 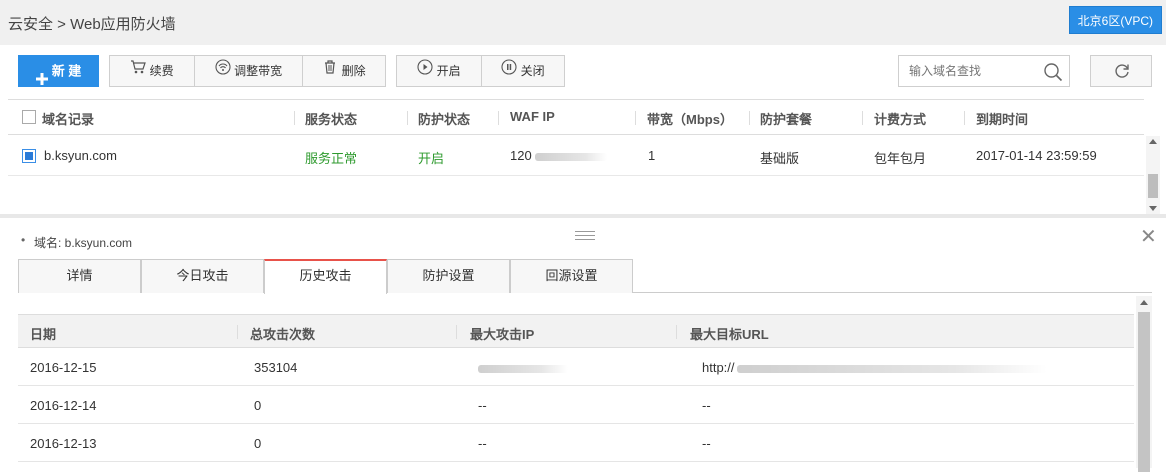 I want to click on bandwidth-icon, so click(x=224, y=68).